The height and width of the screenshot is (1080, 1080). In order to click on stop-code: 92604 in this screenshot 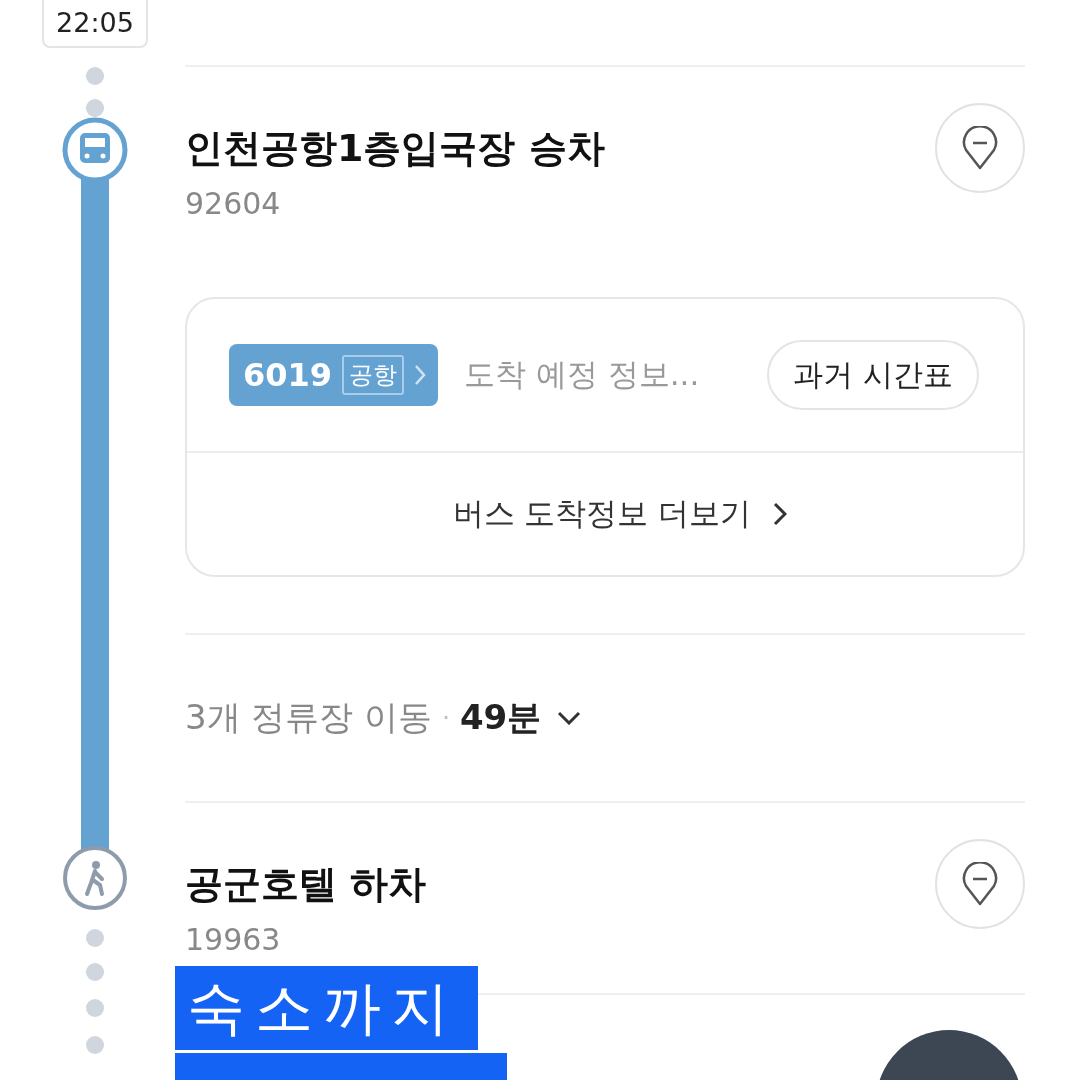, I will do `click(233, 203)`.